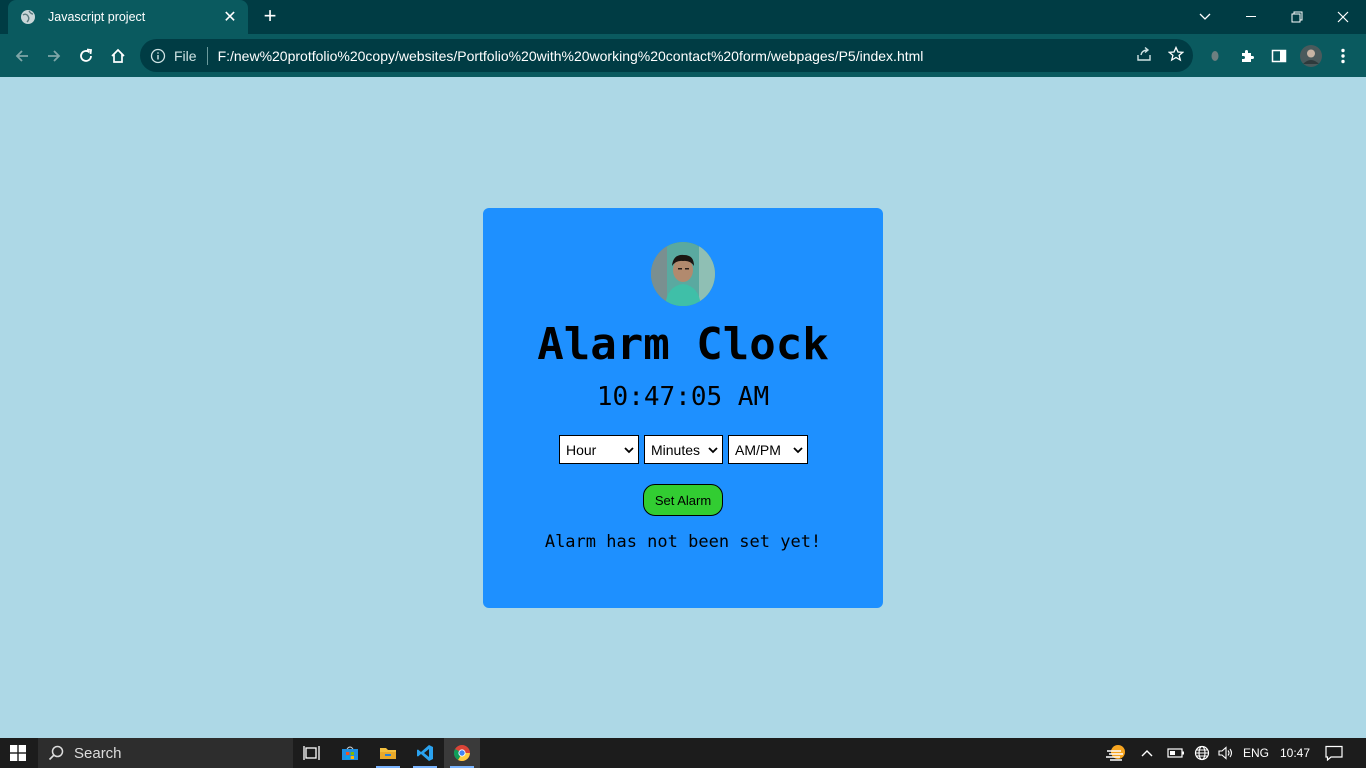 The image size is (1366, 768). I want to click on store-icon, so click(350, 753).